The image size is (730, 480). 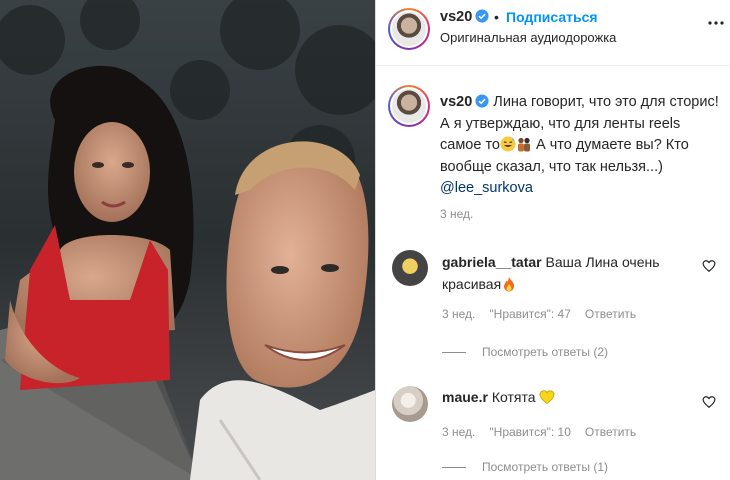 What do you see at coordinates (530, 432) in the screenshot?
I see `comment-likes: "Нравится": 10` at bounding box center [530, 432].